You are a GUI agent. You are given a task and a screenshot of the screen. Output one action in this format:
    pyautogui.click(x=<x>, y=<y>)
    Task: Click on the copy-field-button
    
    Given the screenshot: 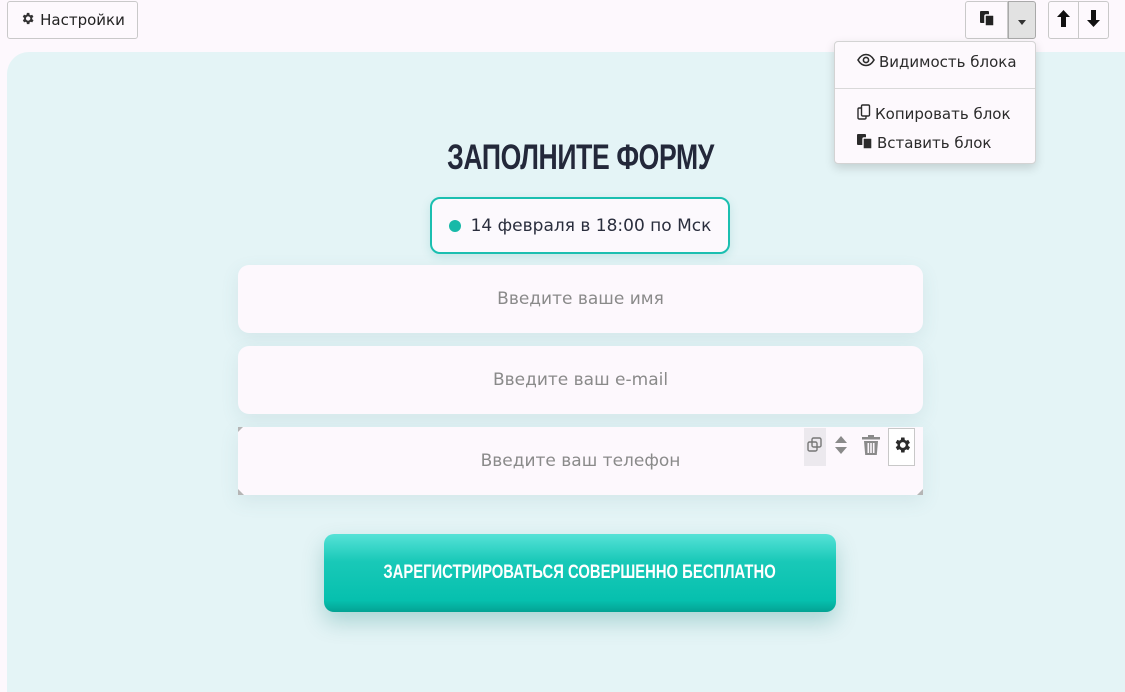 What is the action you would take?
    pyautogui.click(x=815, y=447)
    